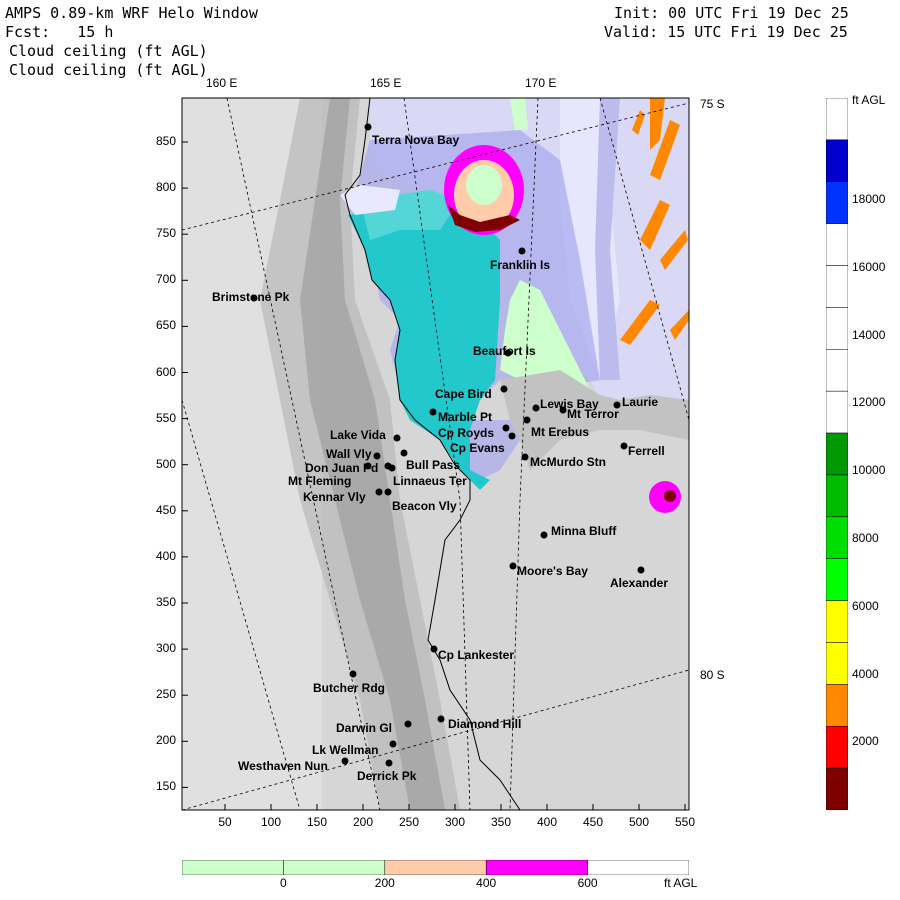 Image resolution: width=900 pixels, height=900 pixels. I want to click on colorbar-bottom-tick: 400, so click(486, 883).